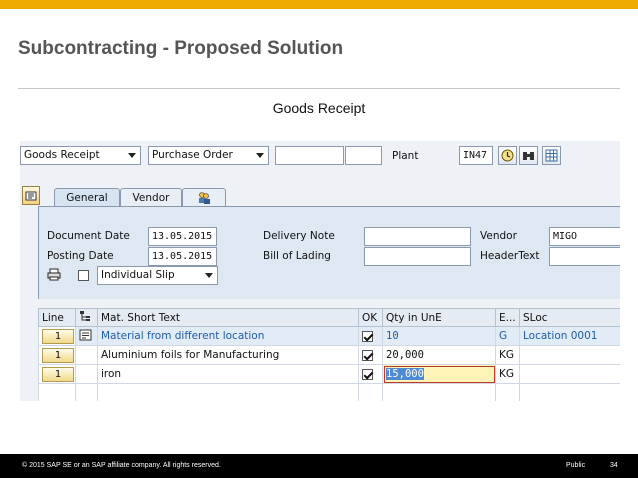 Image resolution: width=638 pixels, height=478 pixels. What do you see at coordinates (439, 317) in the screenshot?
I see `col-qty: Qty in UnE` at bounding box center [439, 317].